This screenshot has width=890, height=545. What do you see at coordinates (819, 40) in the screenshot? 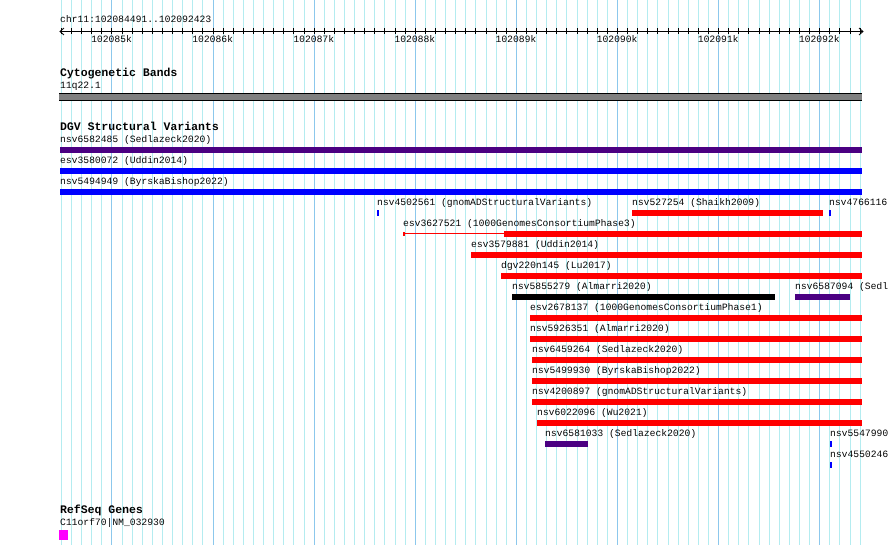
I see `tick-label: 102092k` at bounding box center [819, 40].